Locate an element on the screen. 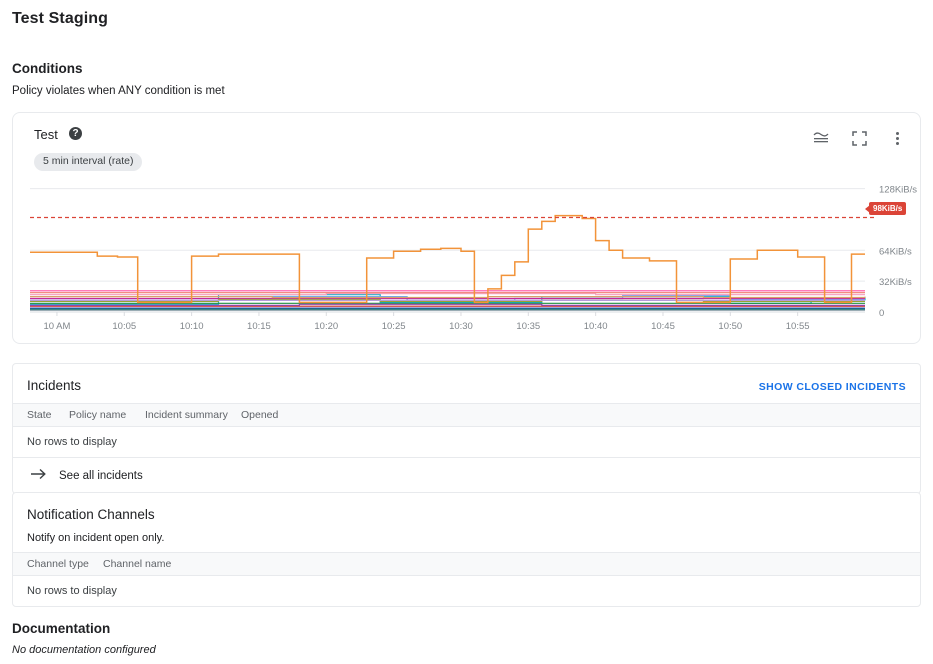  show-closed-incidents-link: SHOW CLOSED INCIDENTS is located at coordinates (832, 387).